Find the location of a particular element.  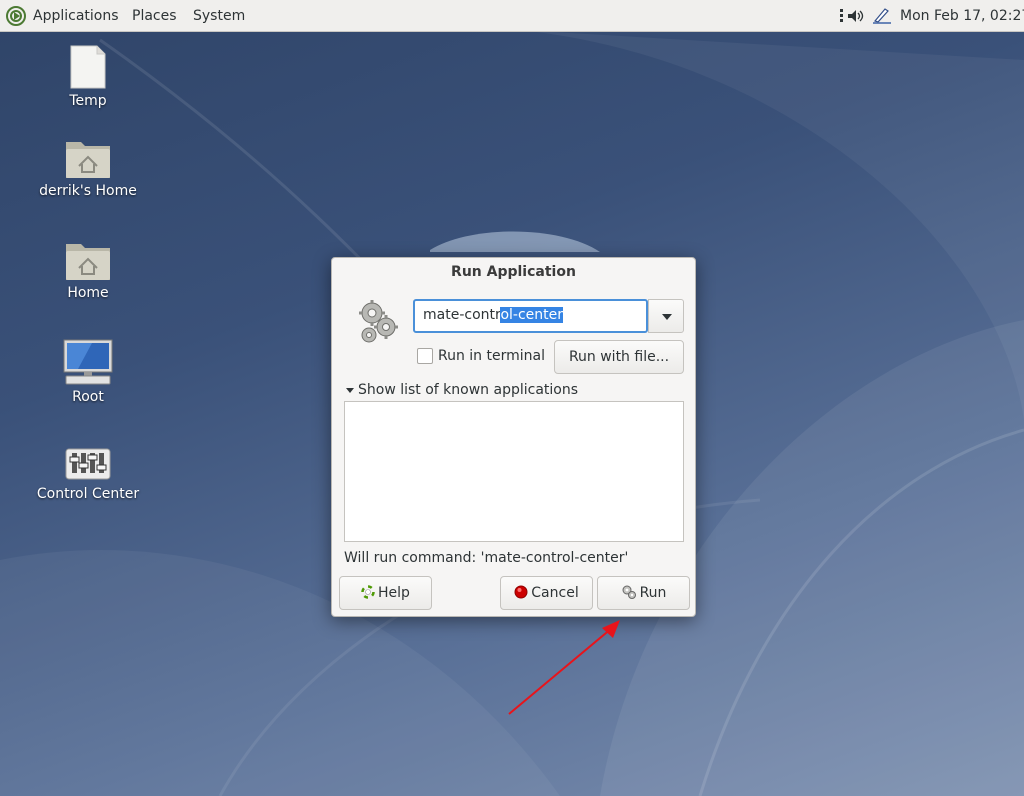

command-input: mate-control-center is located at coordinates (530, 316).